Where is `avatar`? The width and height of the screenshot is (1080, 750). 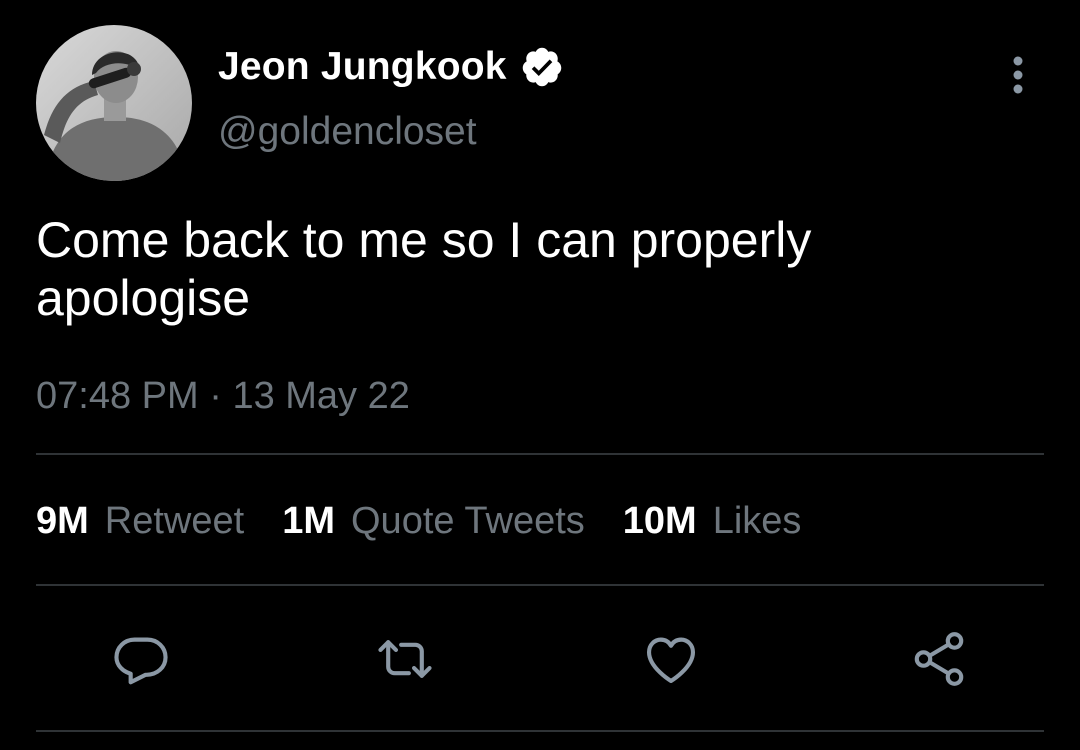
avatar is located at coordinates (114, 103).